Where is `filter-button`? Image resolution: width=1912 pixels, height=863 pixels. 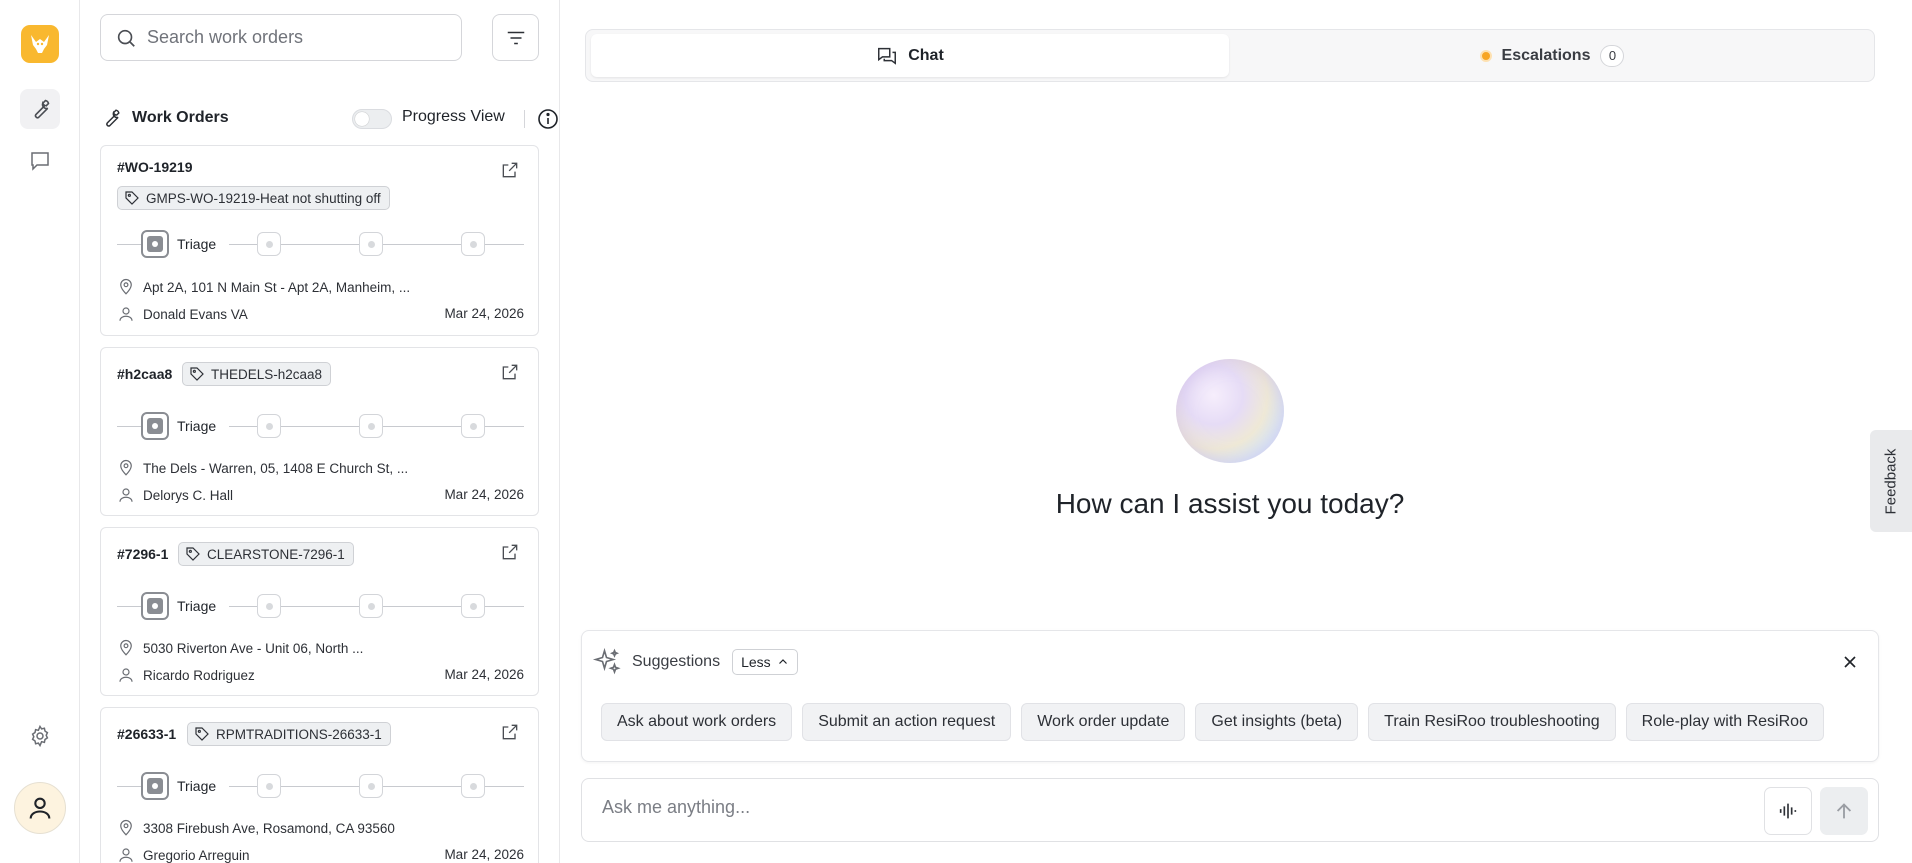
filter-button is located at coordinates (515, 37).